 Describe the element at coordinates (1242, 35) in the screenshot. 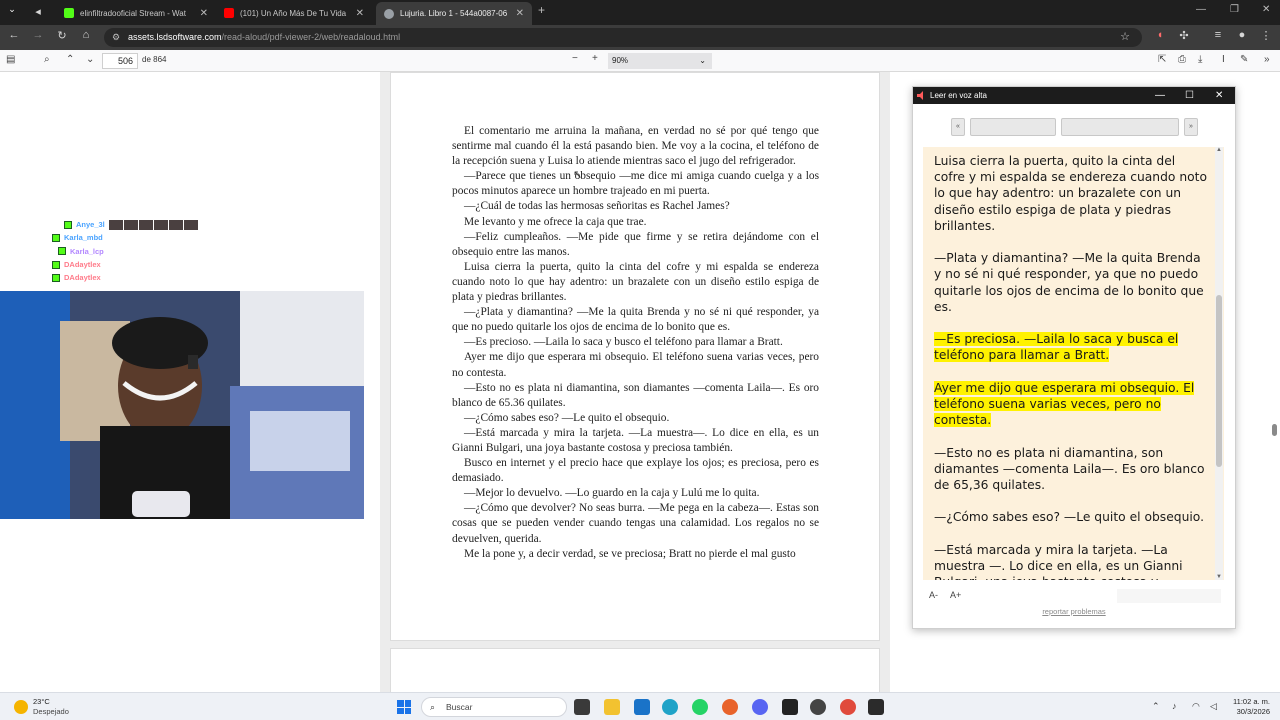

I see `avatar: ●` at that location.